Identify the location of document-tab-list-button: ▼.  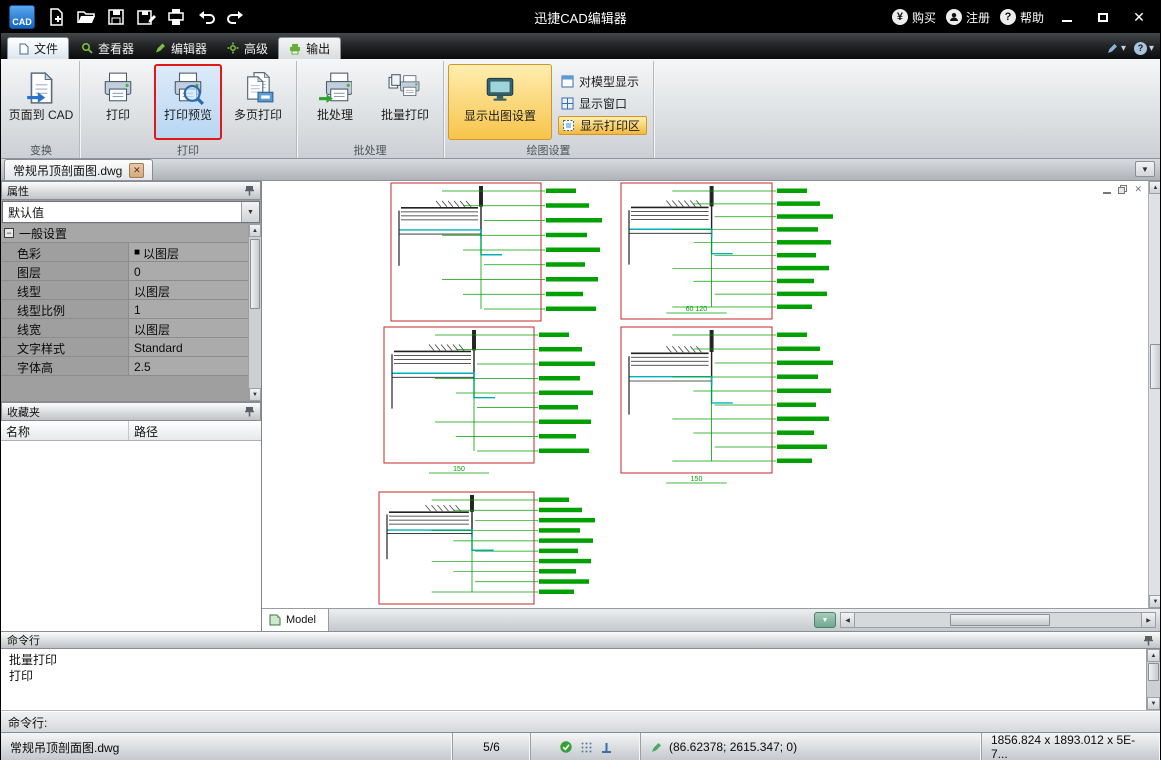
(1145, 169).